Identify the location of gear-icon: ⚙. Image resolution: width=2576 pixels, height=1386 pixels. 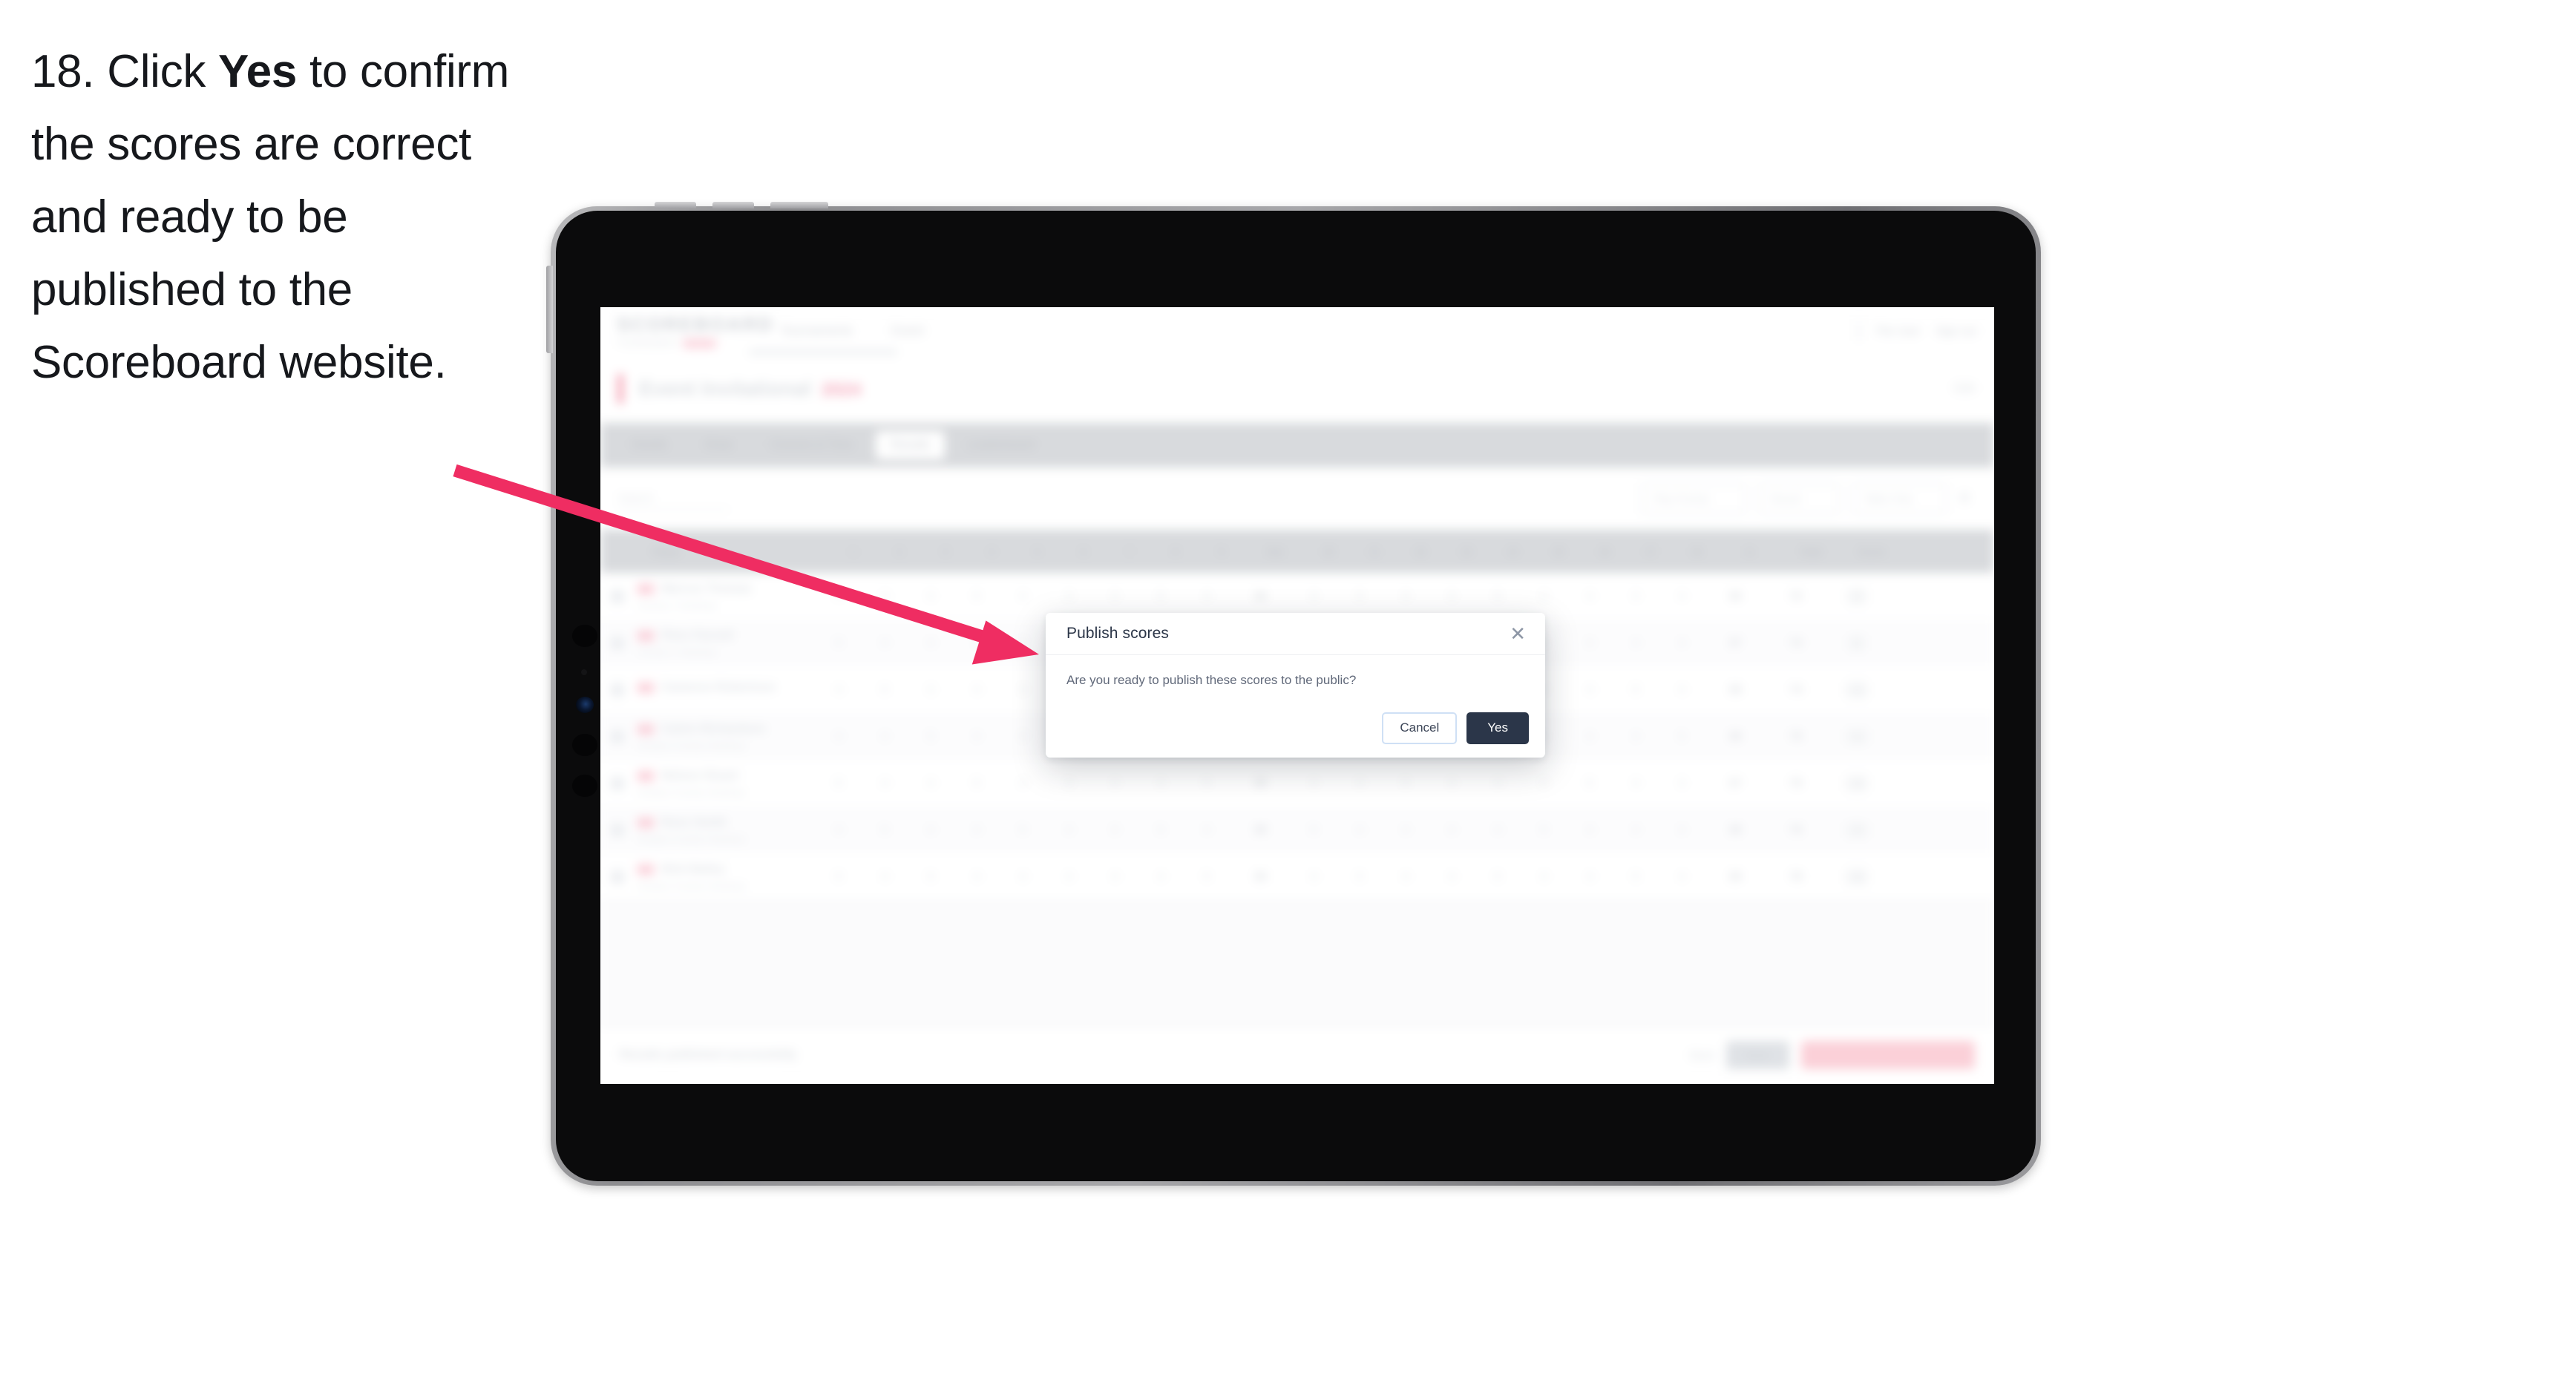
(1967, 498).